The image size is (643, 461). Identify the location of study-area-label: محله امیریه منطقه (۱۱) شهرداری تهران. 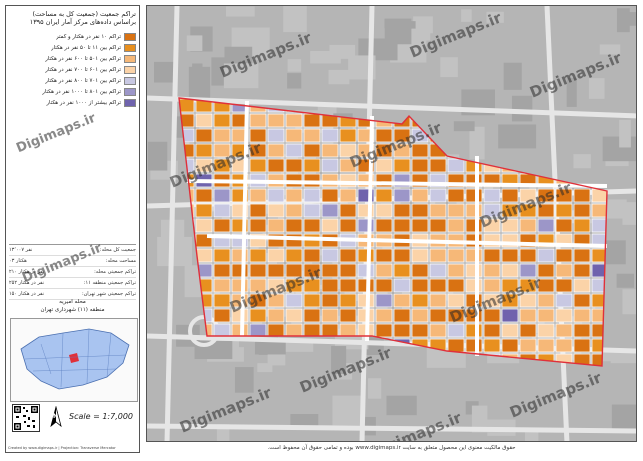
(72, 306).